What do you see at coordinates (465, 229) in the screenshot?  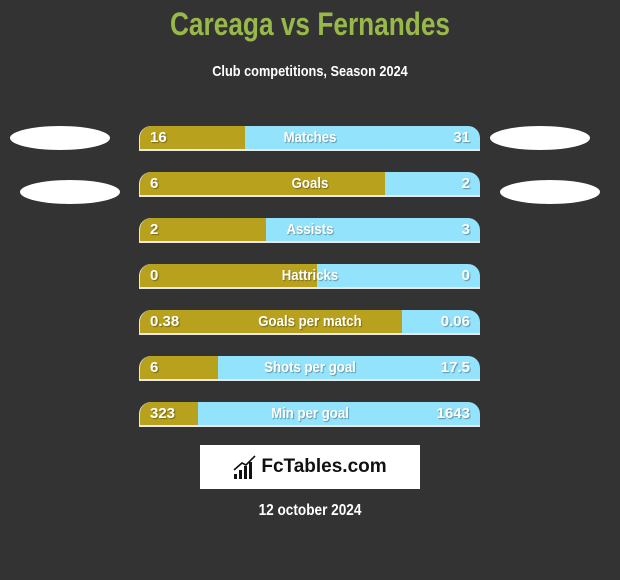 I see `right-value: 3` at bounding box center [465, 229].